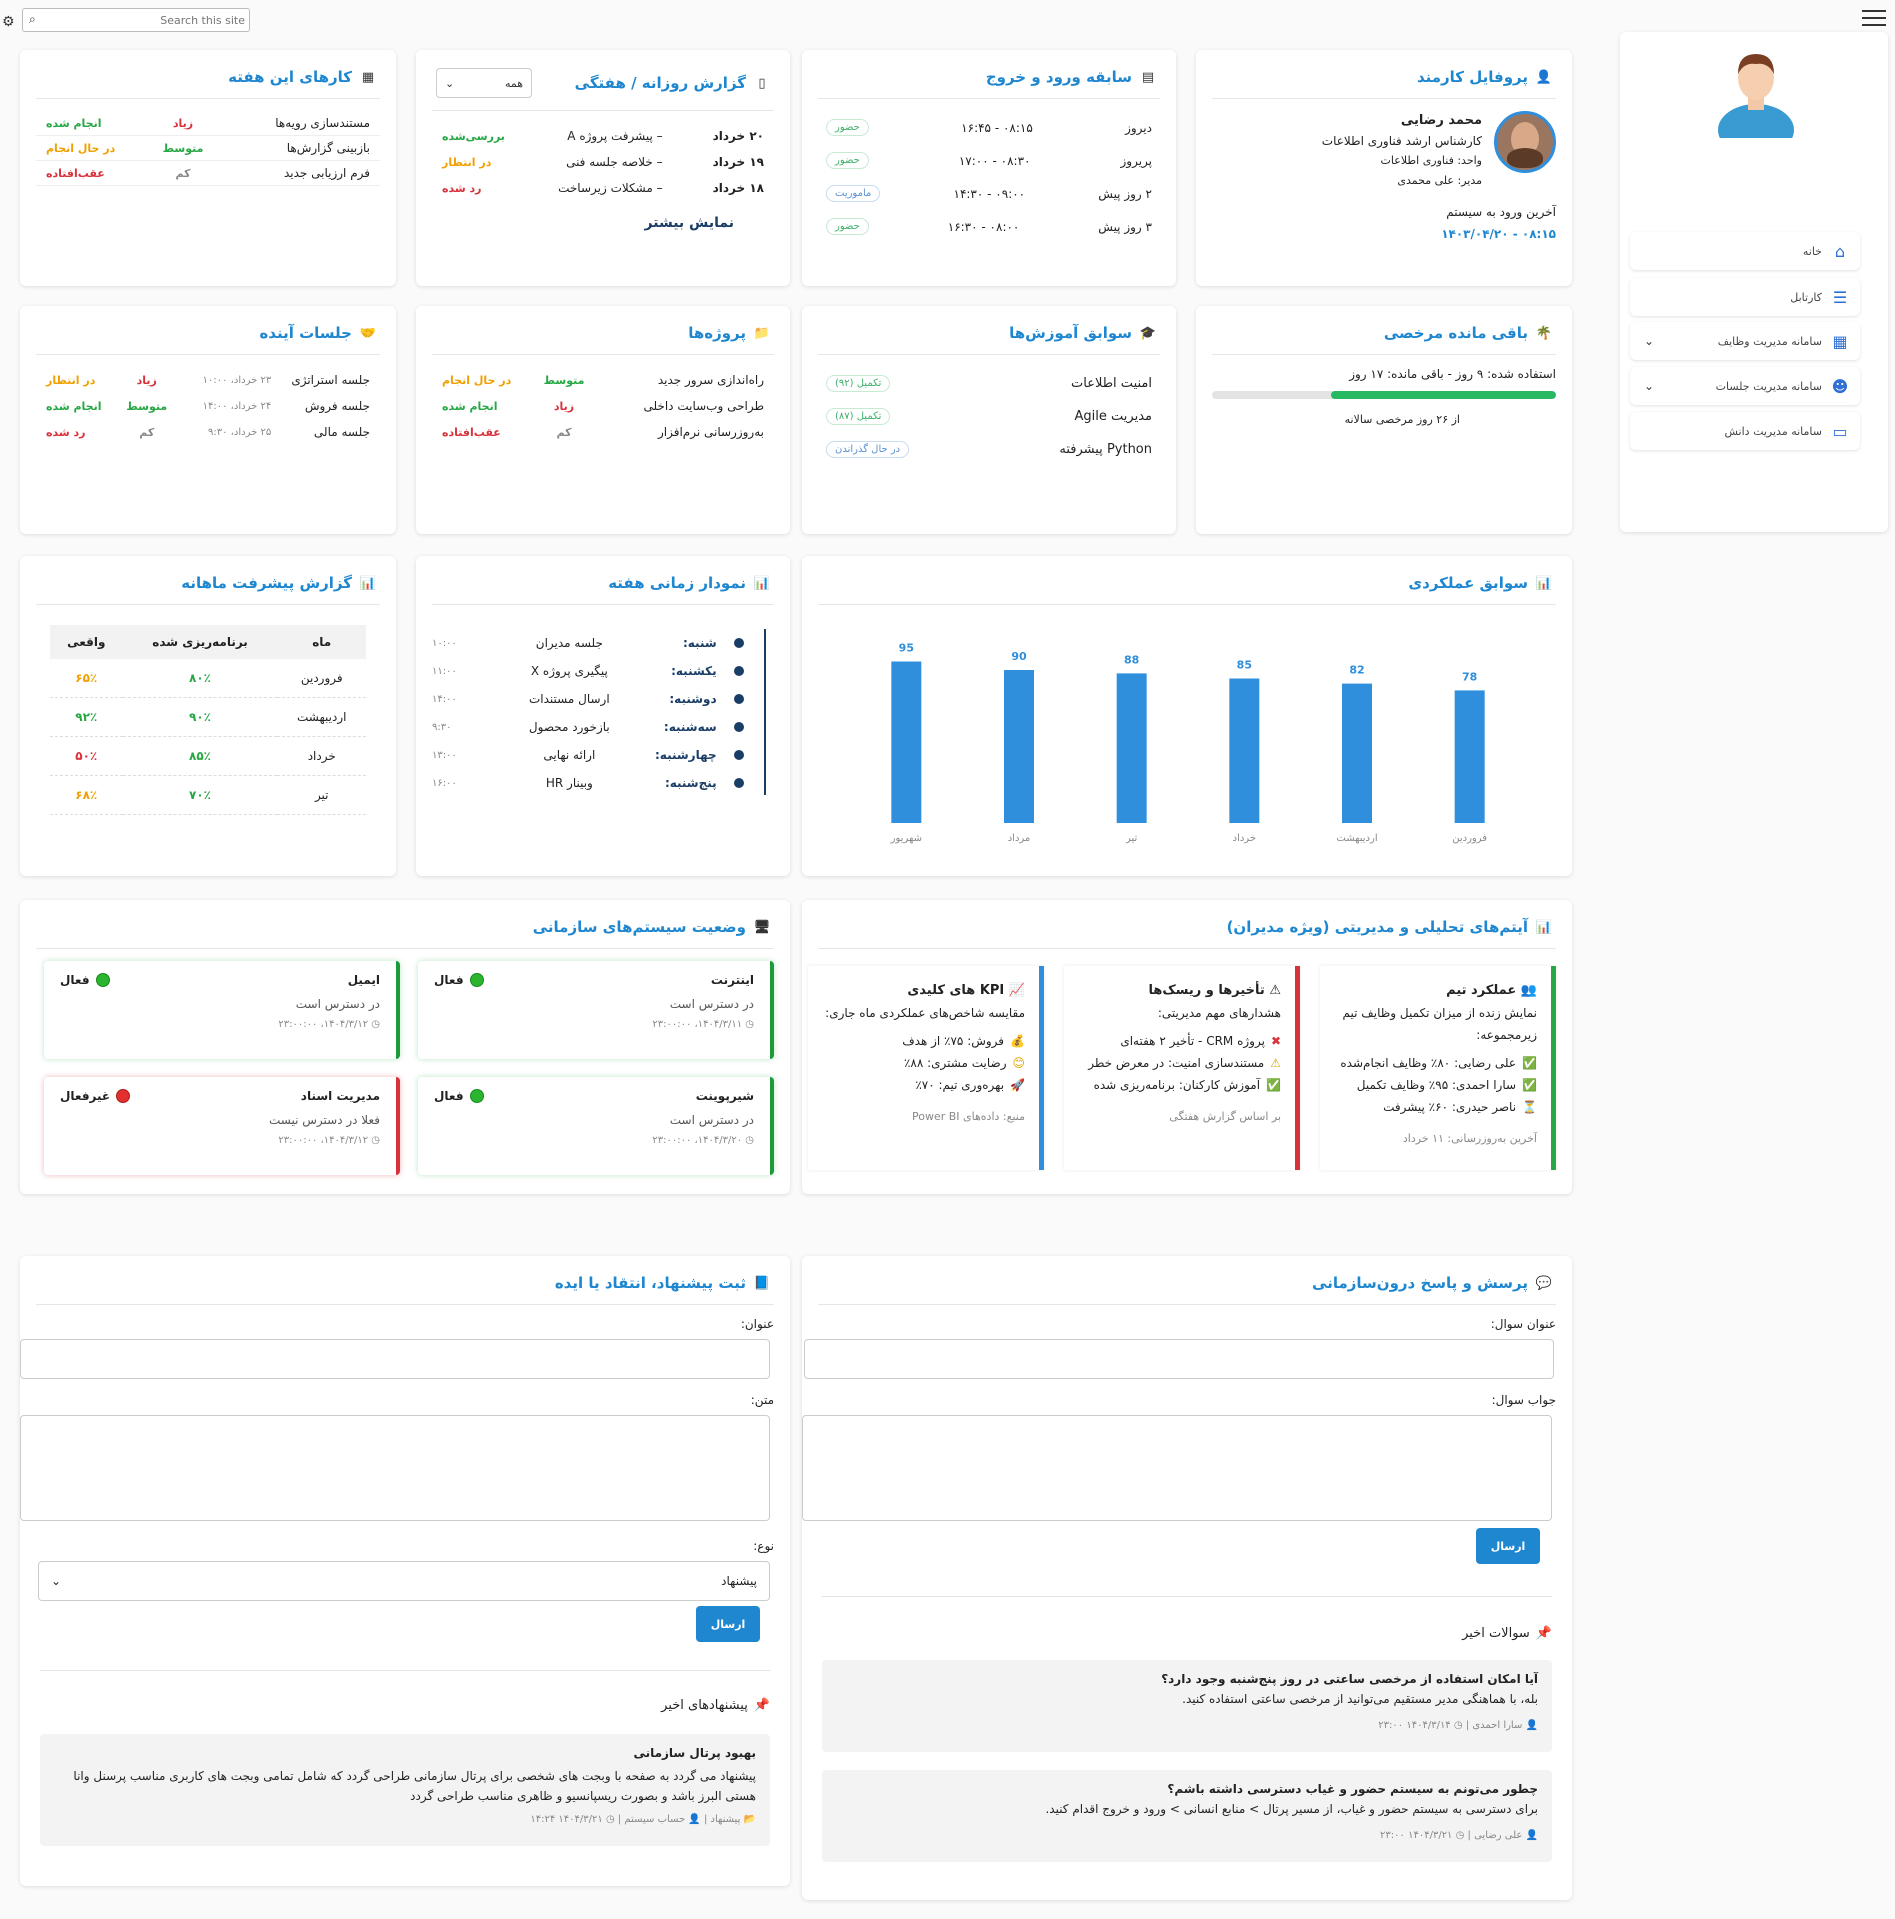 This screenshot has width=1895, height=1919. I want to click on warning-icon: ⚠, so click(1275, 990).